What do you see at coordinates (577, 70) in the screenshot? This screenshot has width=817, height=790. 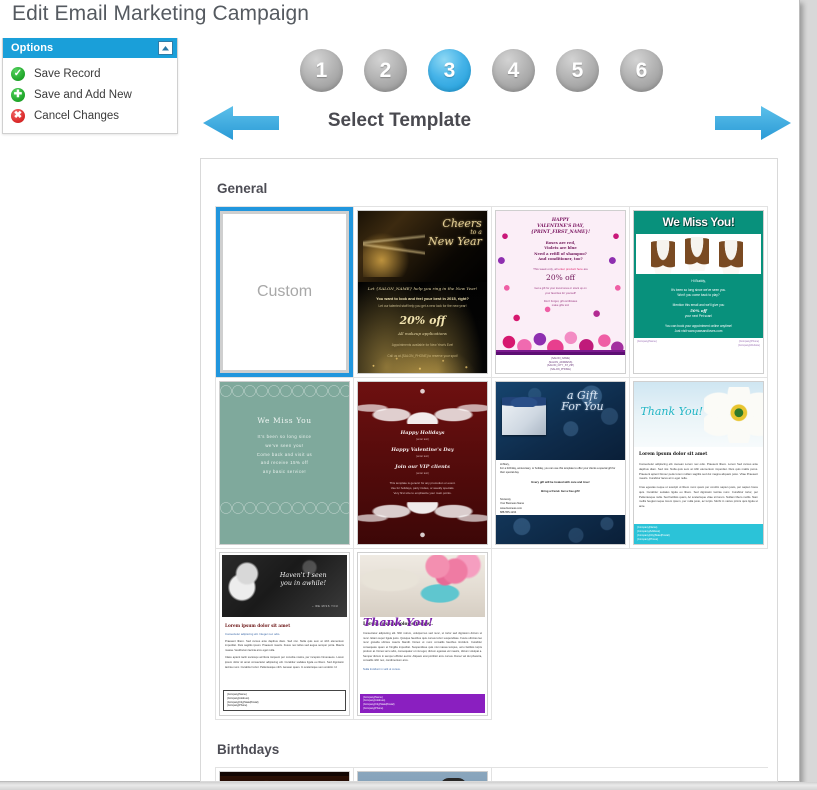 I see `wizard-step-5: 5` at bounding box center [577, 70].